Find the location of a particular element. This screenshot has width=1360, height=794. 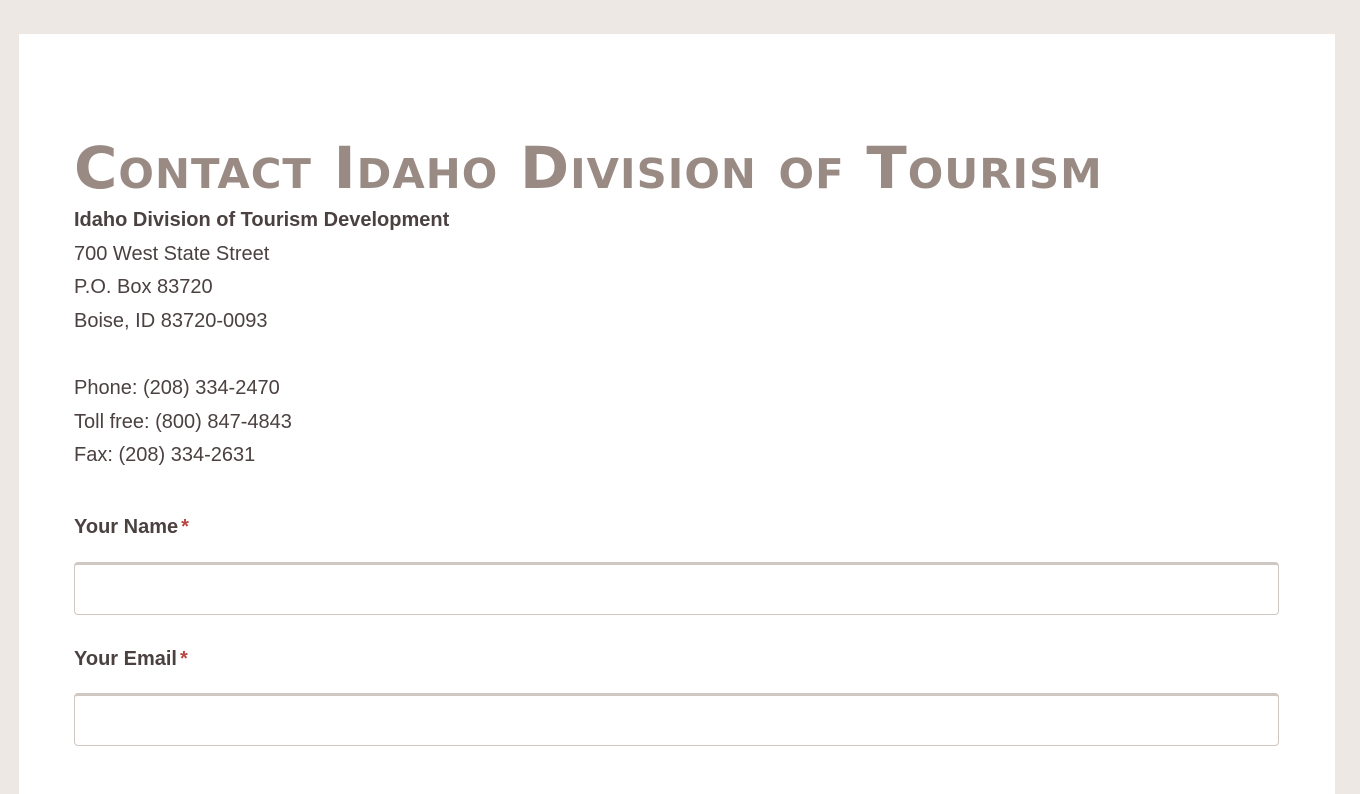

city-state-zip: Boise, ID 83720-0093 is located at coordinates (171, 320).